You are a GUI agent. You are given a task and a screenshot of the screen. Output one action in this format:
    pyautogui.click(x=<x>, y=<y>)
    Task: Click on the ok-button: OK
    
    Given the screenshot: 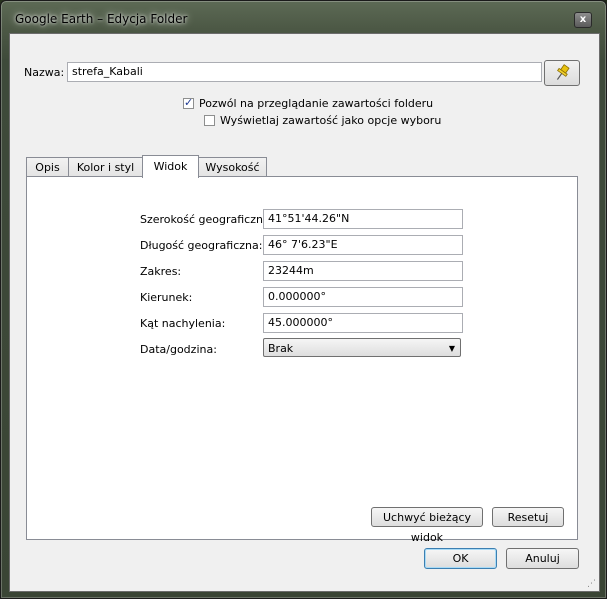 What is the action you would take?
    pyautogui.click(x=460, y=558)
    